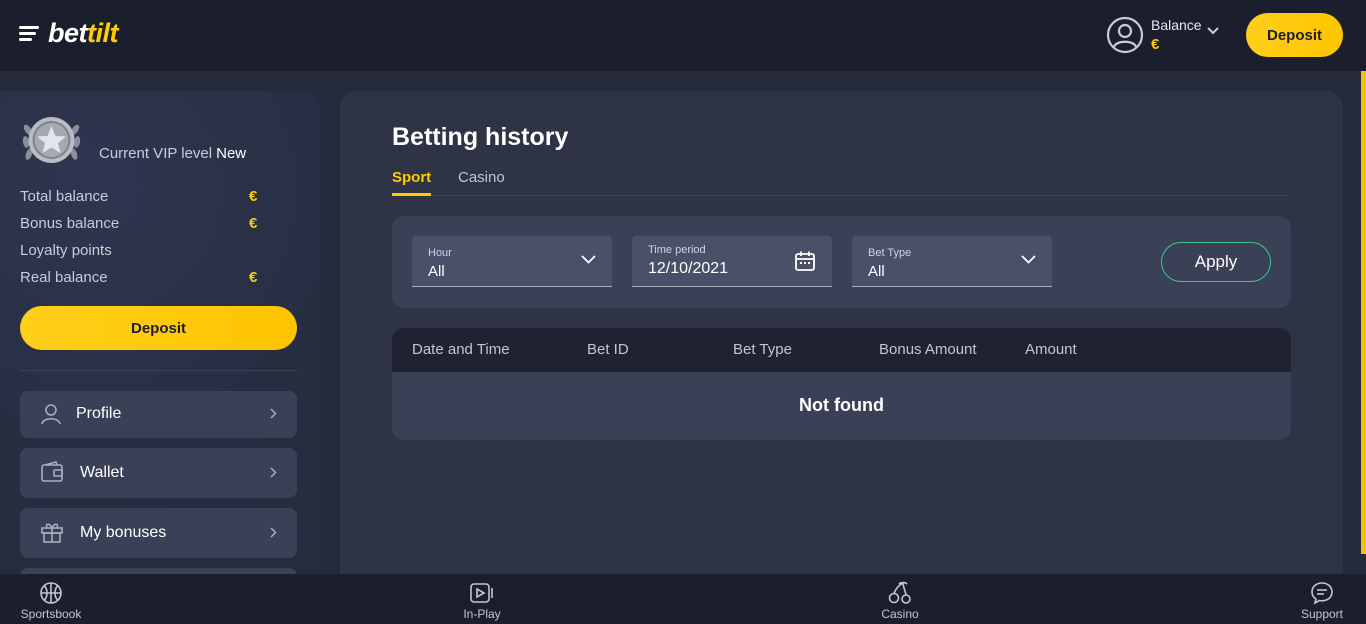 This screenshot has width=1366, height=624. I want to click on bet-type-select-label: Bet Type, so click(890, 253).